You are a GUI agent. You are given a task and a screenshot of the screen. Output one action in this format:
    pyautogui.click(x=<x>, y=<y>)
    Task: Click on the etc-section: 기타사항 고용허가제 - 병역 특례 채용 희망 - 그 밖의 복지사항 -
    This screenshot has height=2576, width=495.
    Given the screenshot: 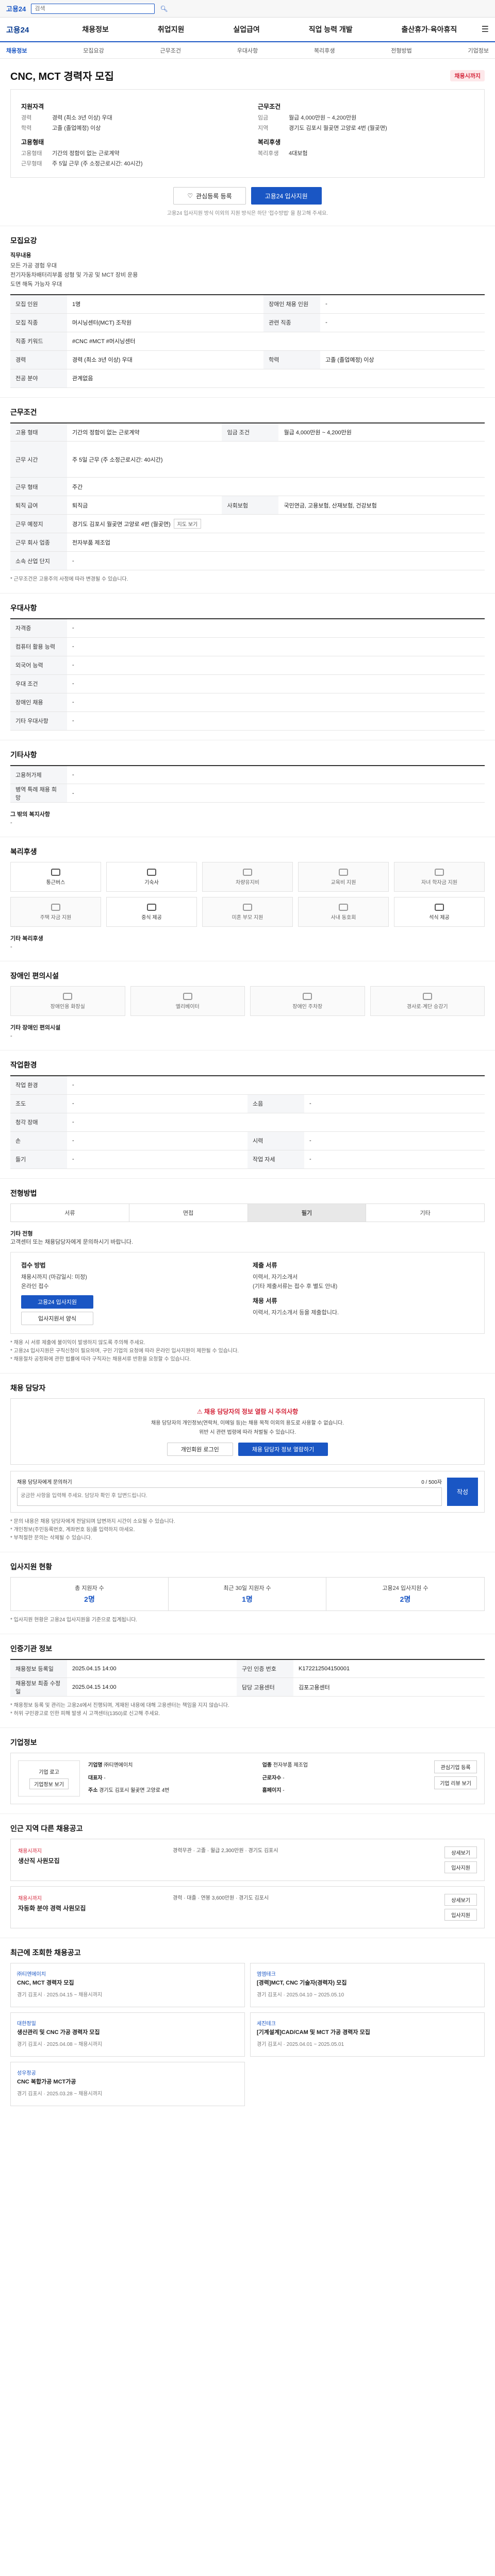 What is the action you would take?
    pyautogui.click(x=247, y=788)
    